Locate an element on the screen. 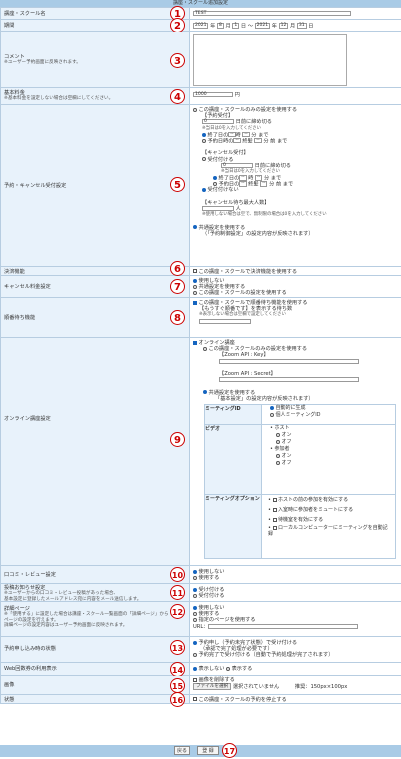  row-label-name: 講座・スクール名 1 is located at coordinates (95, 13).